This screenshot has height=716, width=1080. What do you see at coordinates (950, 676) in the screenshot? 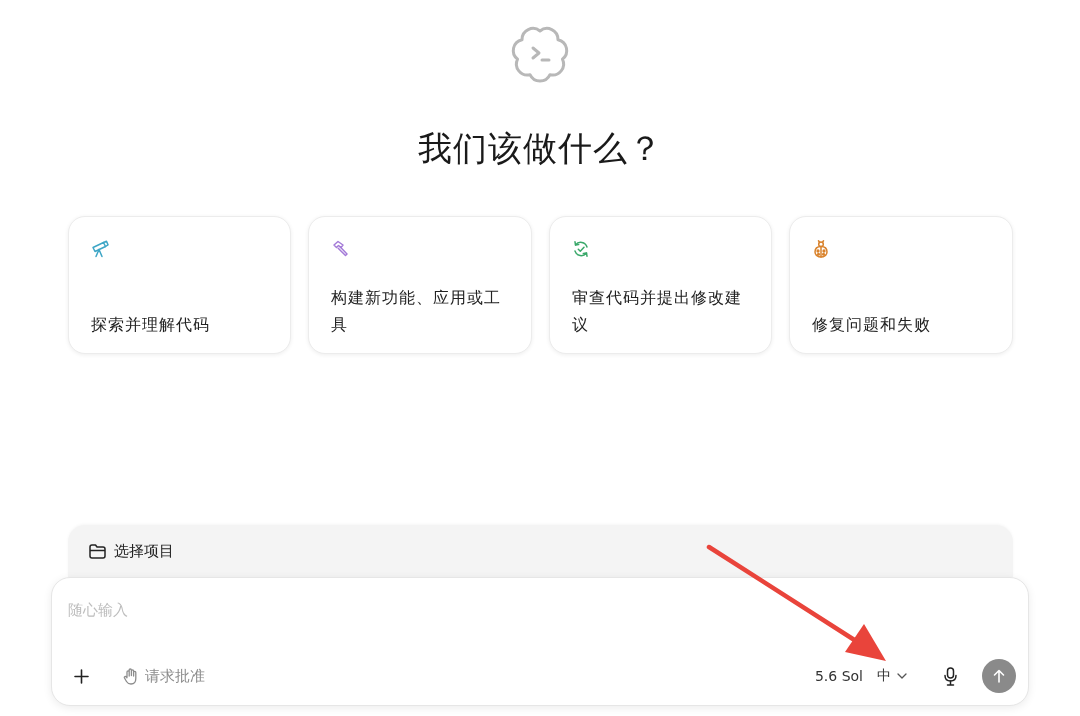
I see `microphone-icon` at bounding box center [950, 676].